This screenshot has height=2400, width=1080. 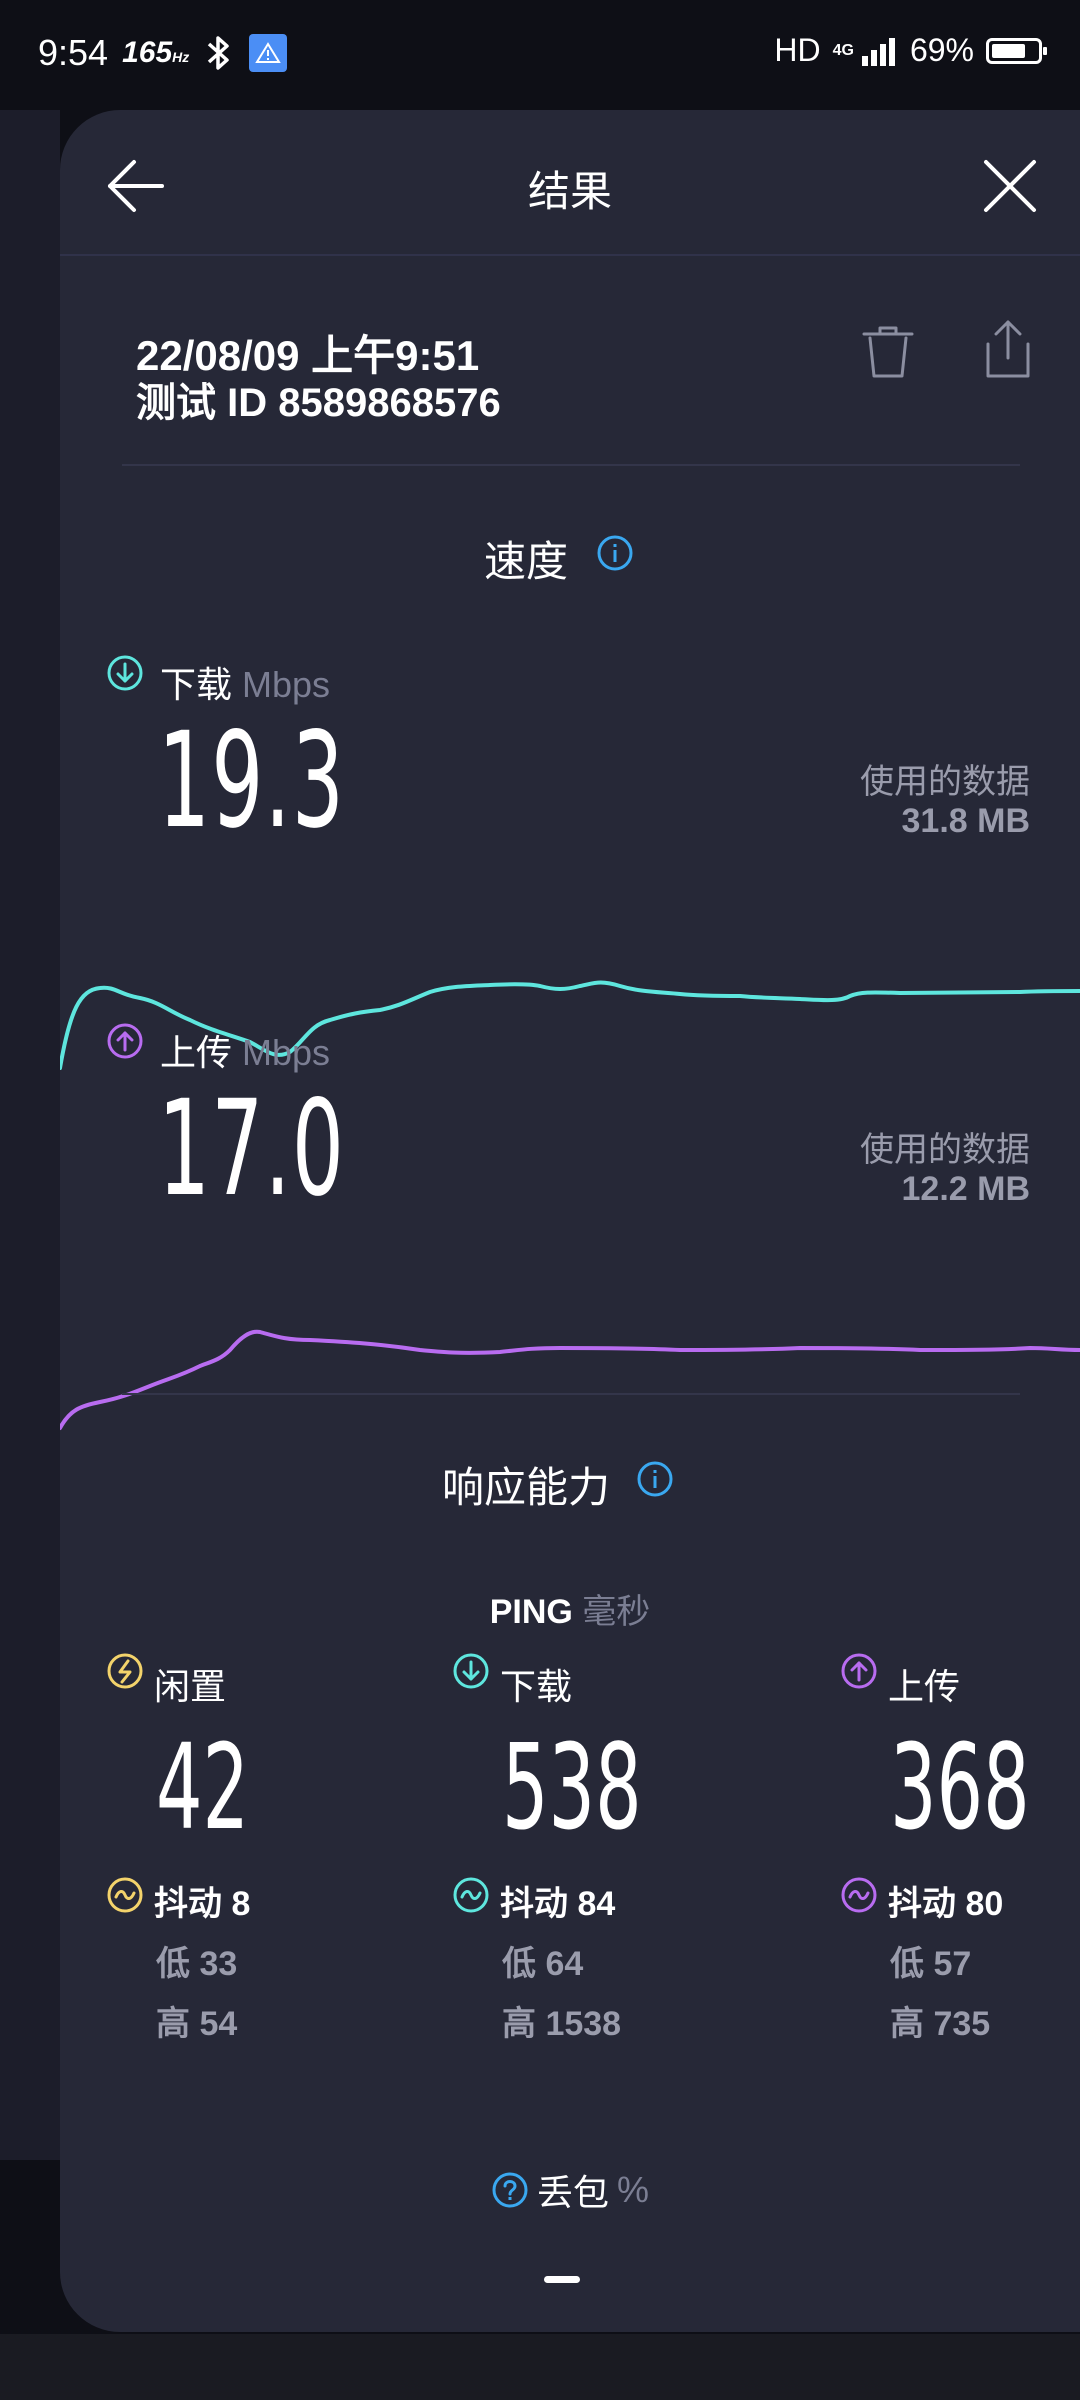 I want to click on navigation-bar, so click(x=540, y=2367).